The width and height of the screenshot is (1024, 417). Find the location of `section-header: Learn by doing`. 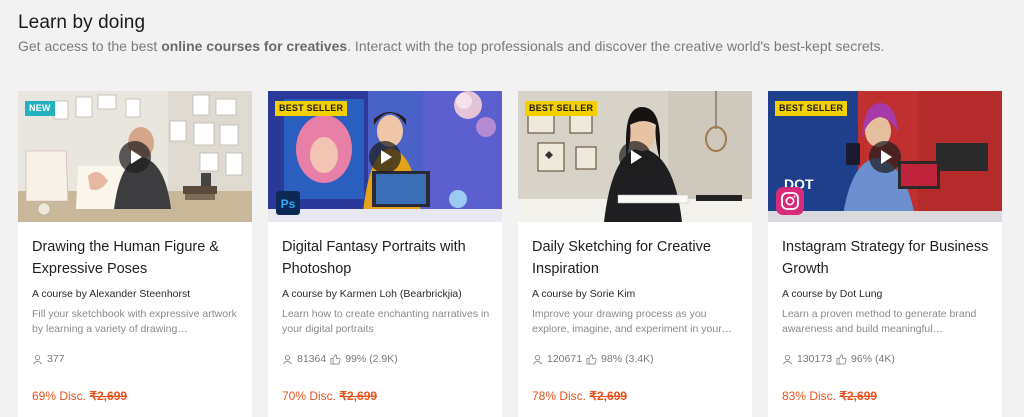

section-header: Learn by doing is located at coordinates (81, 23).